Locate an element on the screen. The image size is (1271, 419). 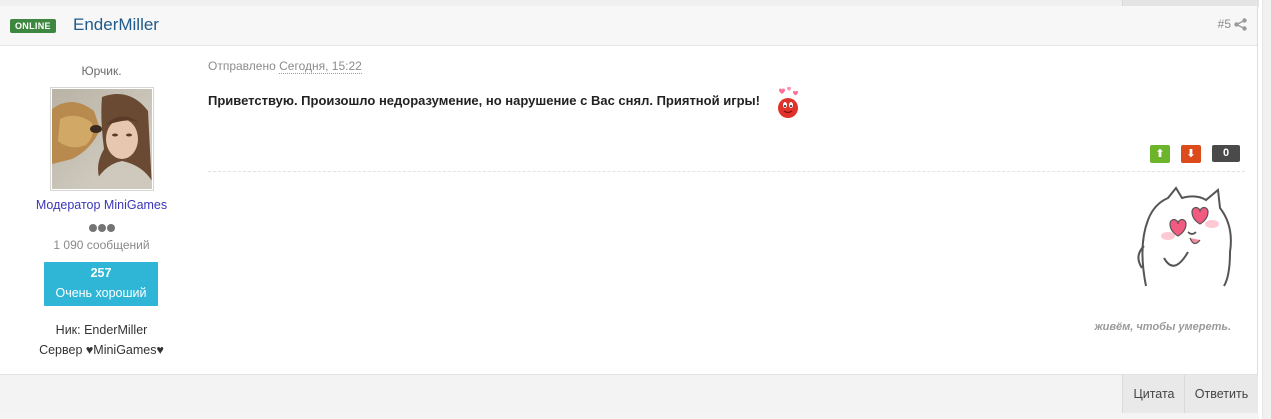
avatar-photo is located at coordinates (102, 139).